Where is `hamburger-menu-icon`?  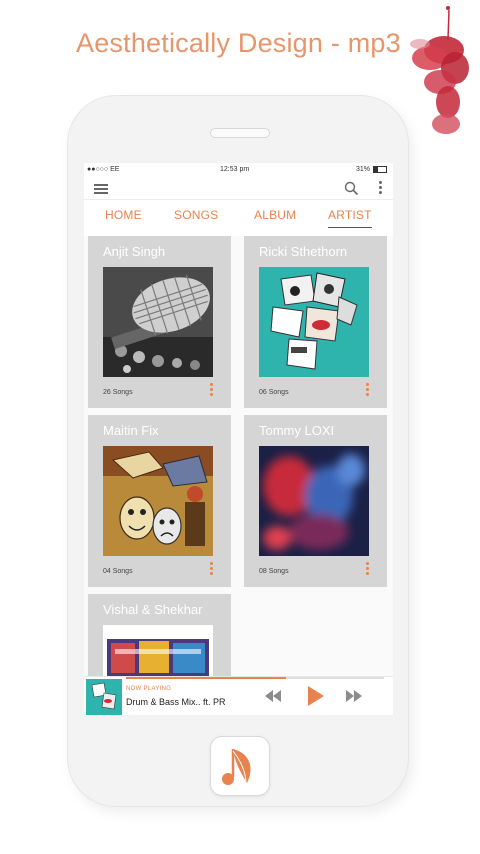
hamburger-menu-icon is located at coordinates (101, 189).